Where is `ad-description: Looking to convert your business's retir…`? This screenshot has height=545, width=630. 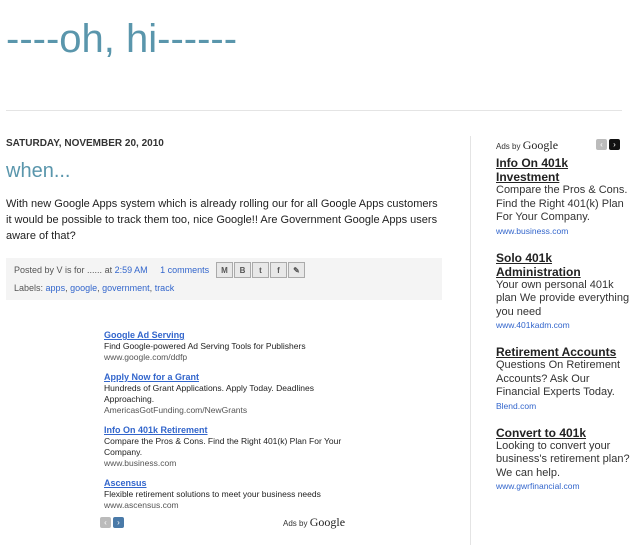 ad-description: Looking to convert your business's retir… is located at coordinates (563, 459).